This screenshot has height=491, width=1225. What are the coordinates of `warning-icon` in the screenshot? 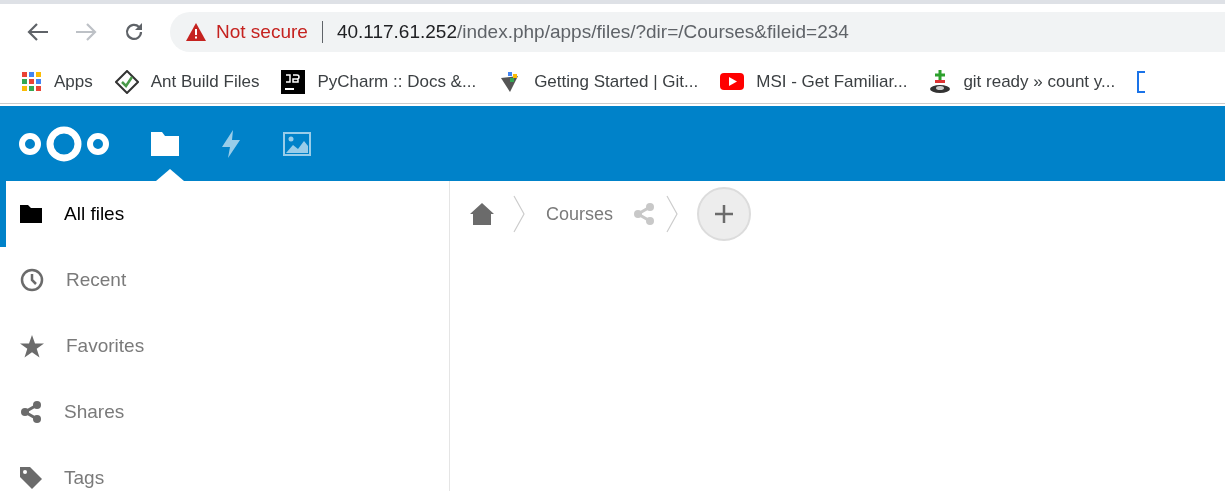 It's located at (196, 32).